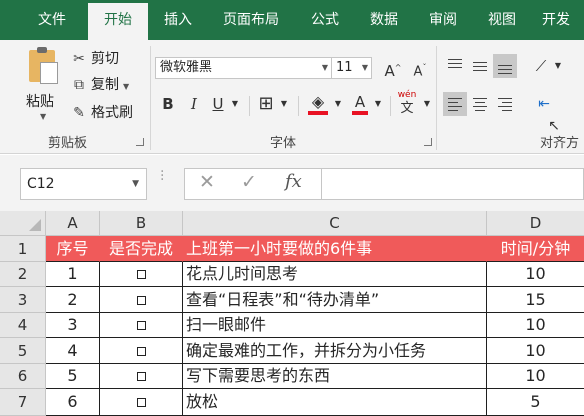  What do you see at coordinates (23, 402) in the screenshot?
I see `row-header-7: 7` at bounding box center [23, 402].